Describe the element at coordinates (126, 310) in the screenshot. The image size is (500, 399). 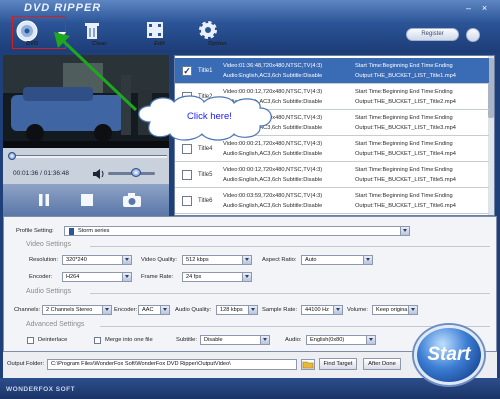
I see `audio-encoder-label: Encoder:` at that location.